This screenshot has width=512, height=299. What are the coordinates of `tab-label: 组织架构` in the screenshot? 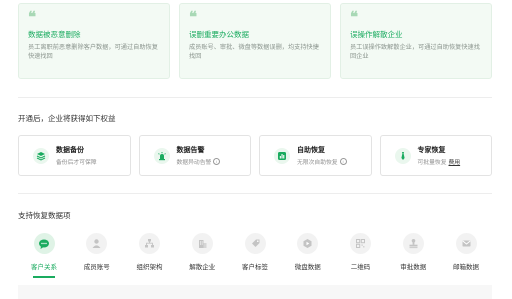 It's located at (149, 267).